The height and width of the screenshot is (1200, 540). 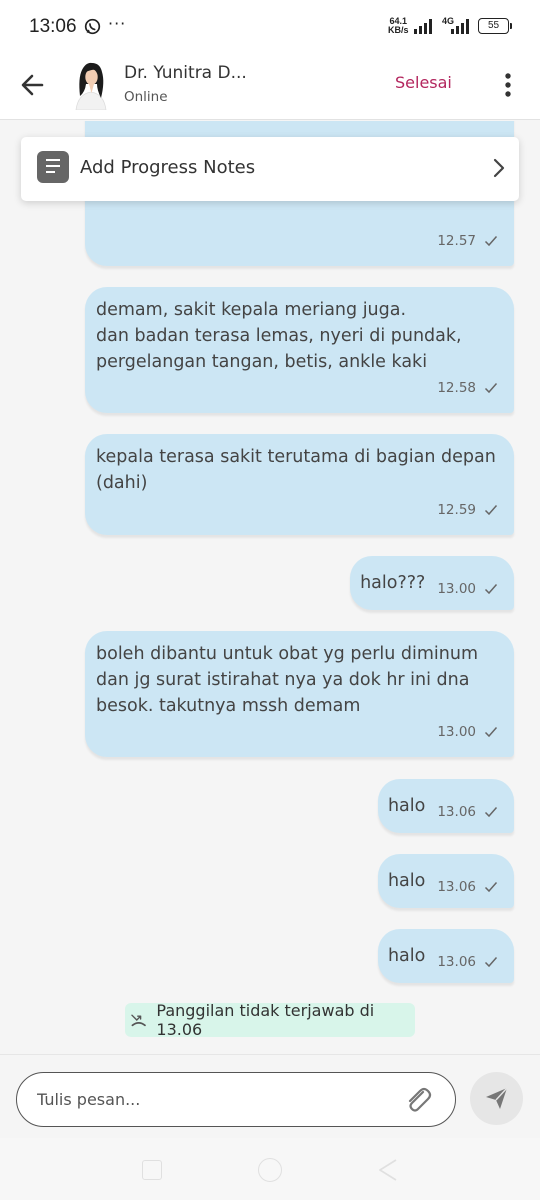 I want to click on signal-icon, so click(x=423, y=26).